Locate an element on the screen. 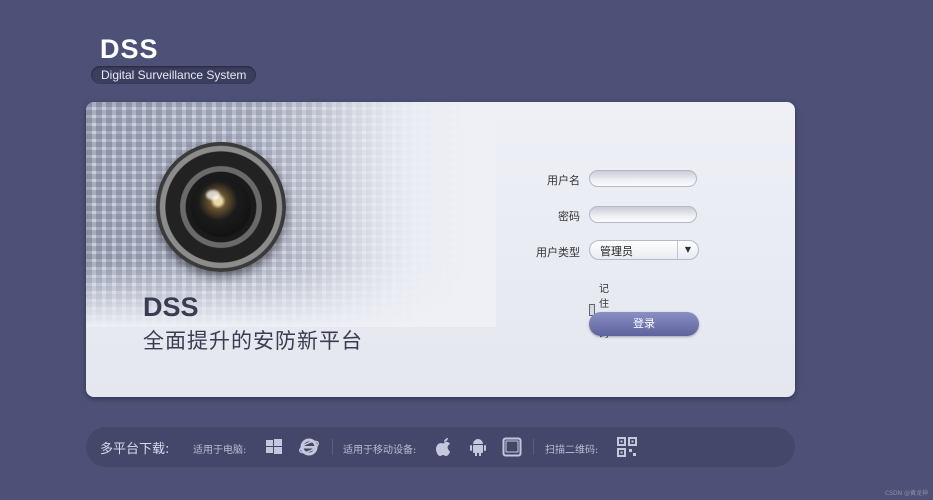  user-type-label: 用户类型 is located at coordinates (558, 252).